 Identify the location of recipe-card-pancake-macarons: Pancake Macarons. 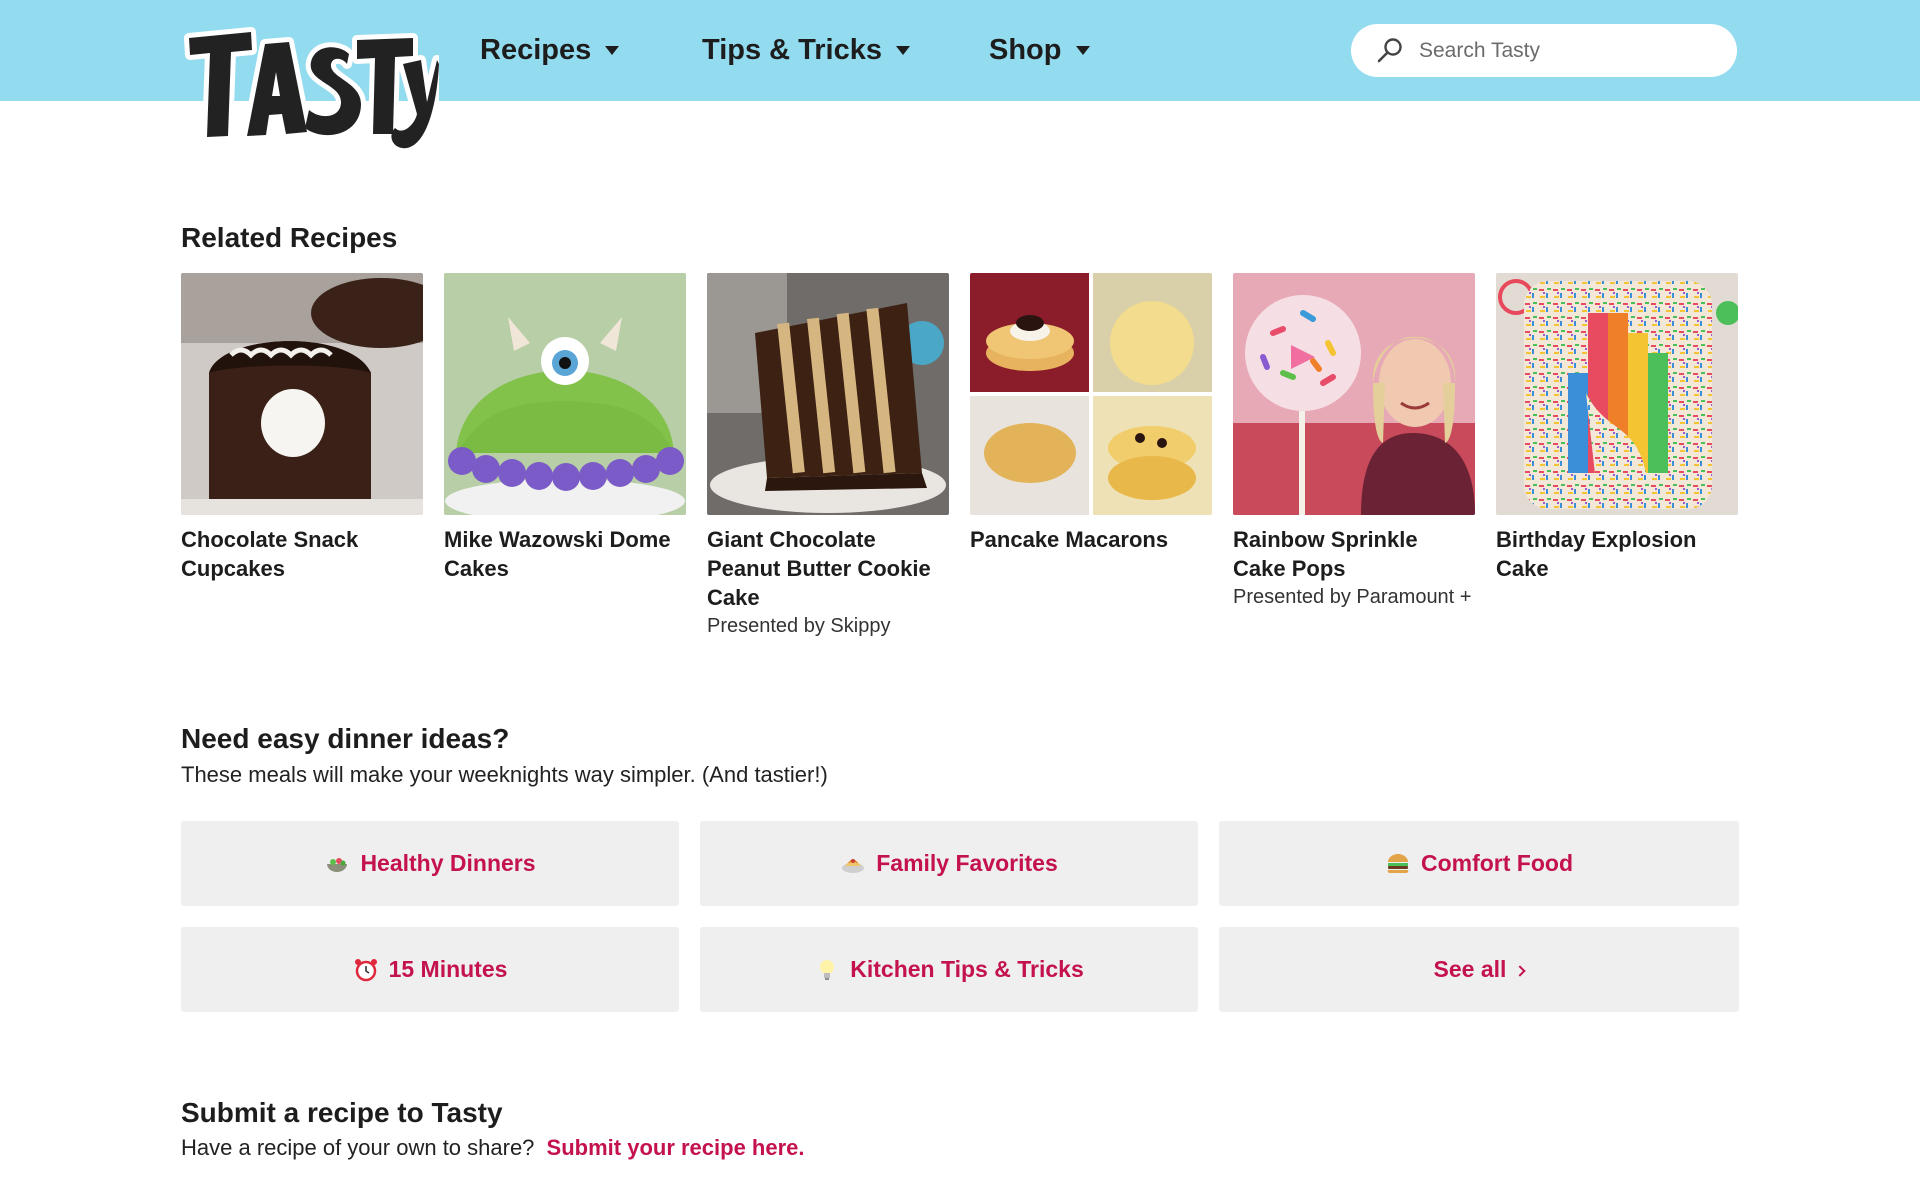
(1091, 413).